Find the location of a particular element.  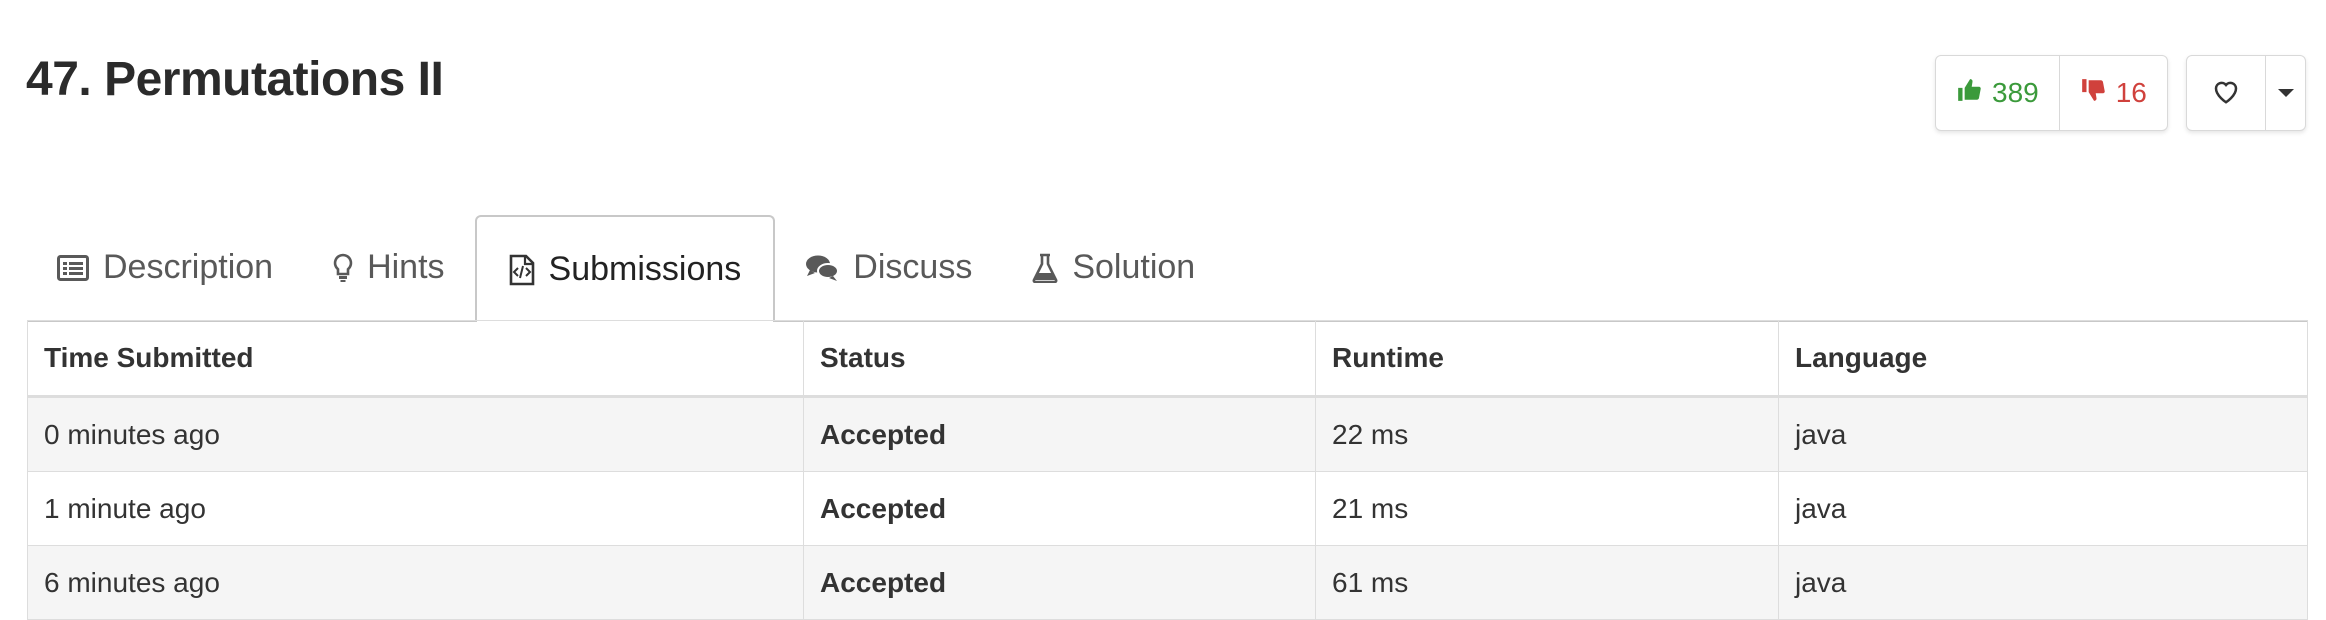

dislike-button: 16 is located at coordinates (2112, 93).